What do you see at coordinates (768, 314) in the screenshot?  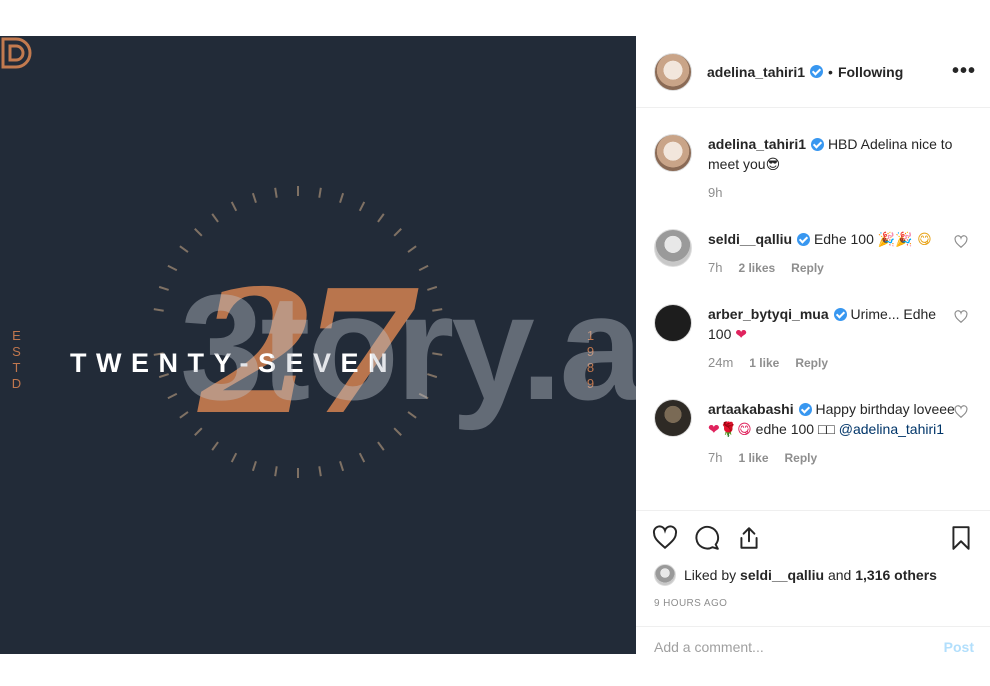 I see `comment-username: arber_bytyqi_mua` at bounding box center [768, 314].